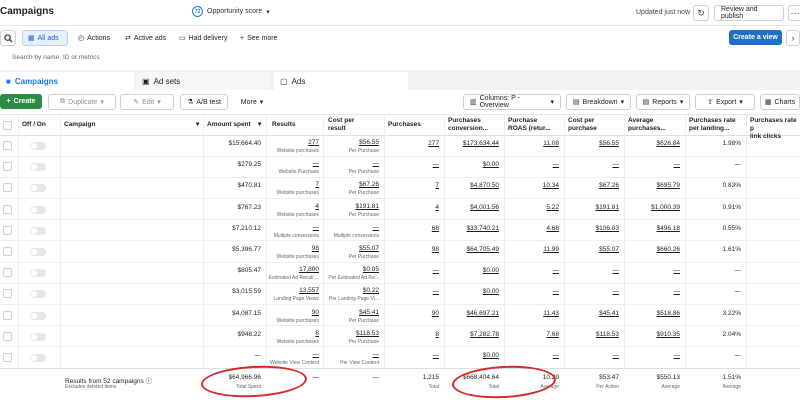  What do you see at coordinates (412, 313) in the screenshot?
I see `cell-purchases: 90` at bounding box center [412, 313].